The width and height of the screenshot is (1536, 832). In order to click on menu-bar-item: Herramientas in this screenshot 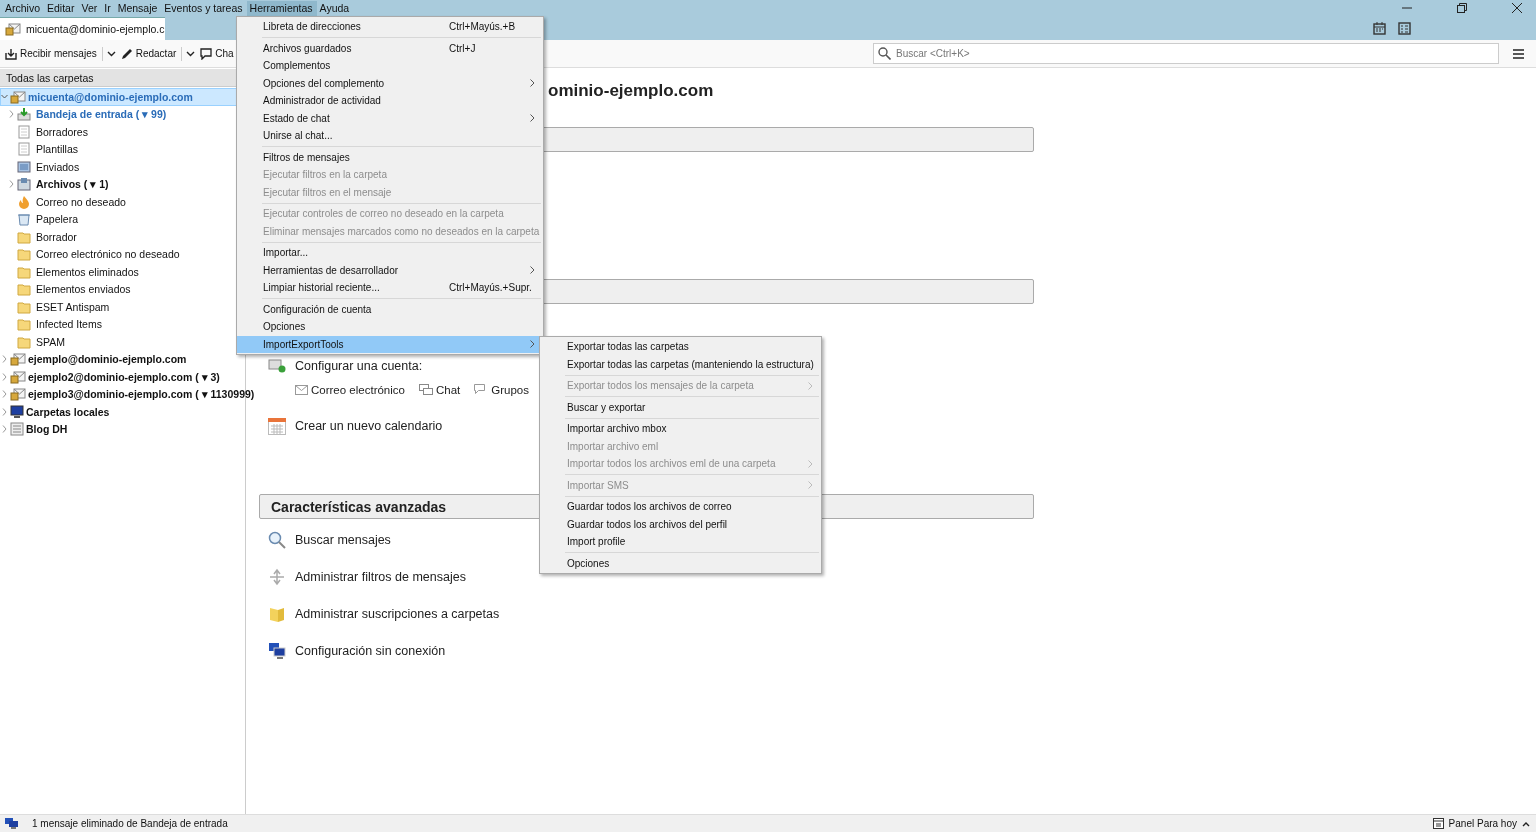, I will do `click(281, 8)`.